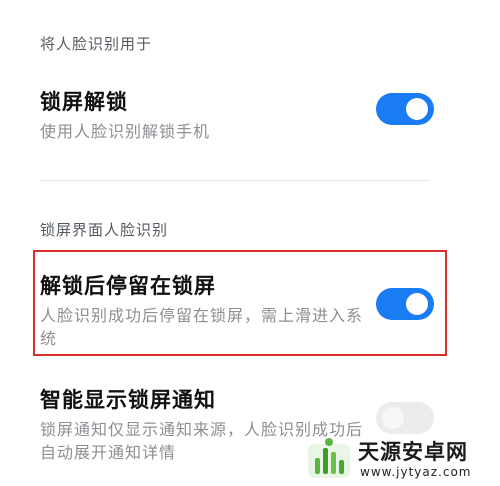 This screenshot has width=500, height=486. I want to click on section-header-lockscreen-face: 锁屏界面人脸识别, so click(104, 230).